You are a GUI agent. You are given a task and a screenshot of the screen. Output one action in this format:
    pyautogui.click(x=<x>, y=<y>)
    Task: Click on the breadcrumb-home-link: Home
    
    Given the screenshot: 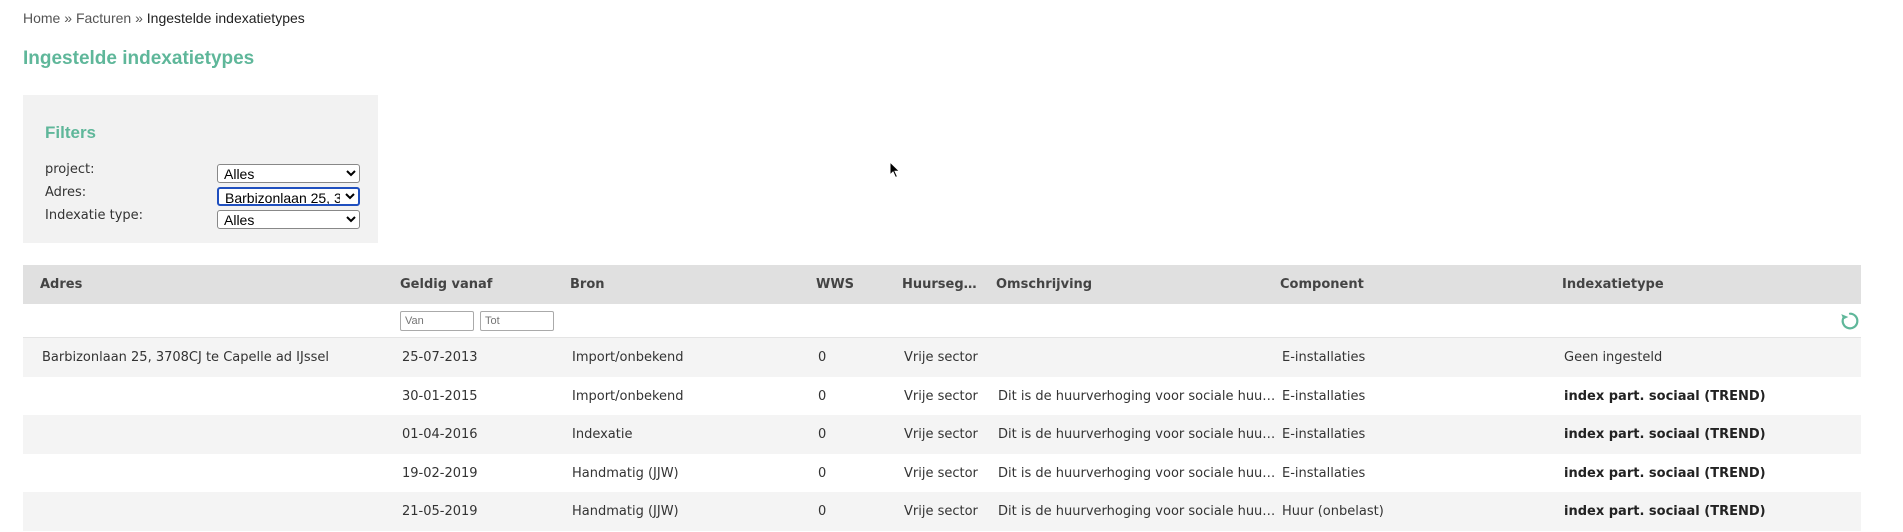 What is the action you would take?
    pyautogui.click(x=41, y=18)
    